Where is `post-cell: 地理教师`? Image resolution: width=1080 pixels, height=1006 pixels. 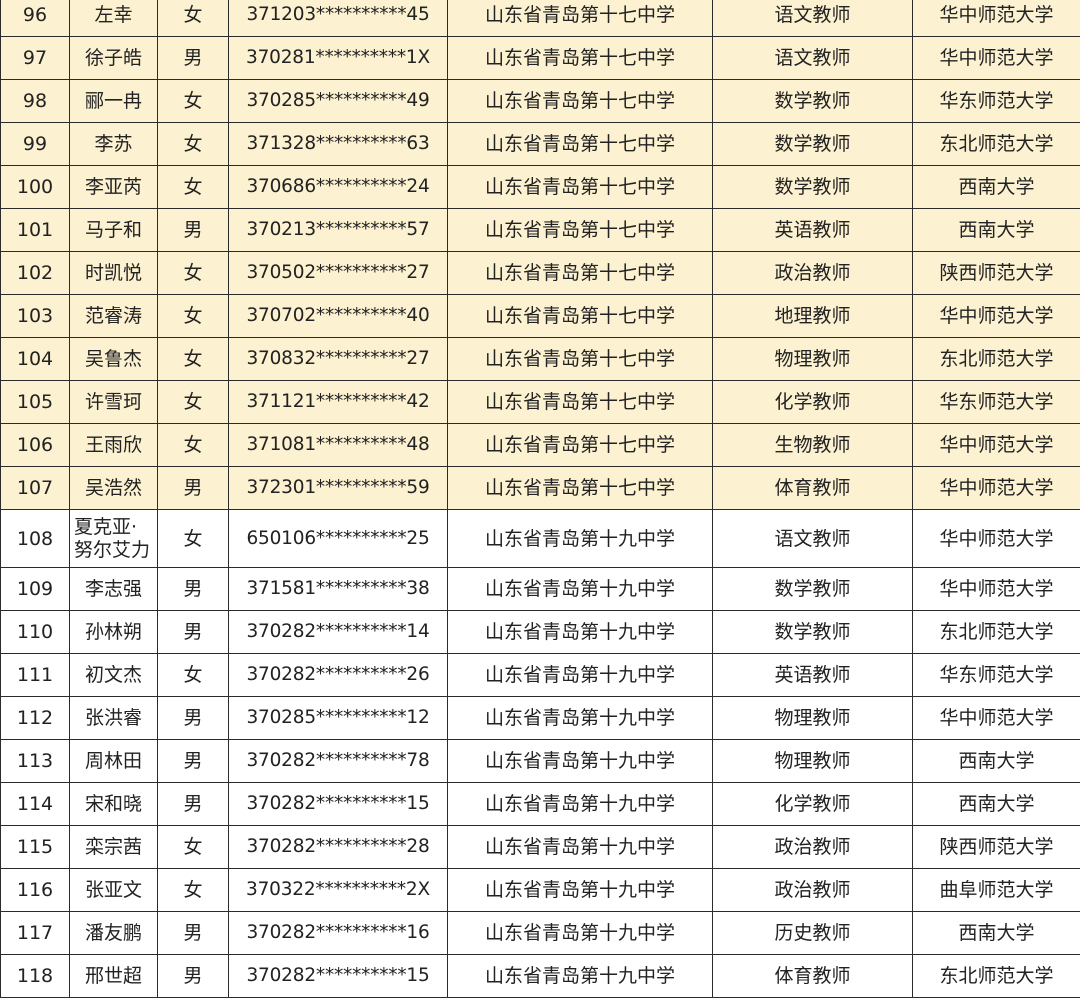 post-cell: 地理教师 is located at coordinates (812, 316).